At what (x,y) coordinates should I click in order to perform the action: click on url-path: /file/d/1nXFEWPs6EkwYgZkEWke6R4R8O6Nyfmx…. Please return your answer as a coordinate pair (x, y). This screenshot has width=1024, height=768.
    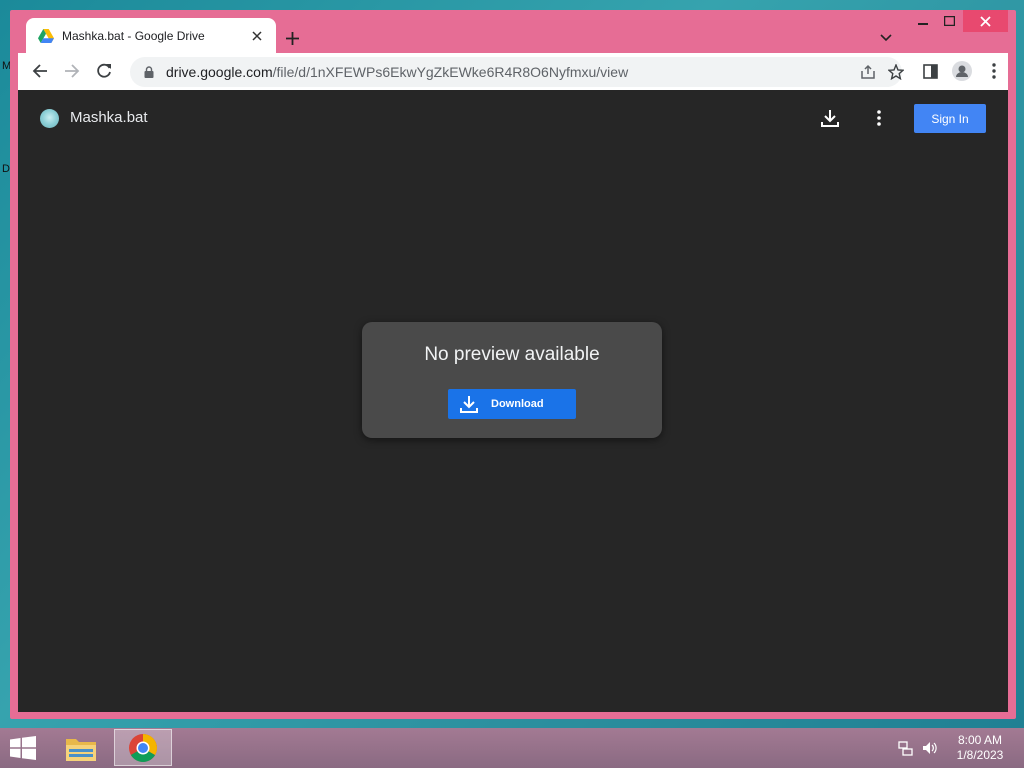
    Looking at the image, I should click on (450, 72).